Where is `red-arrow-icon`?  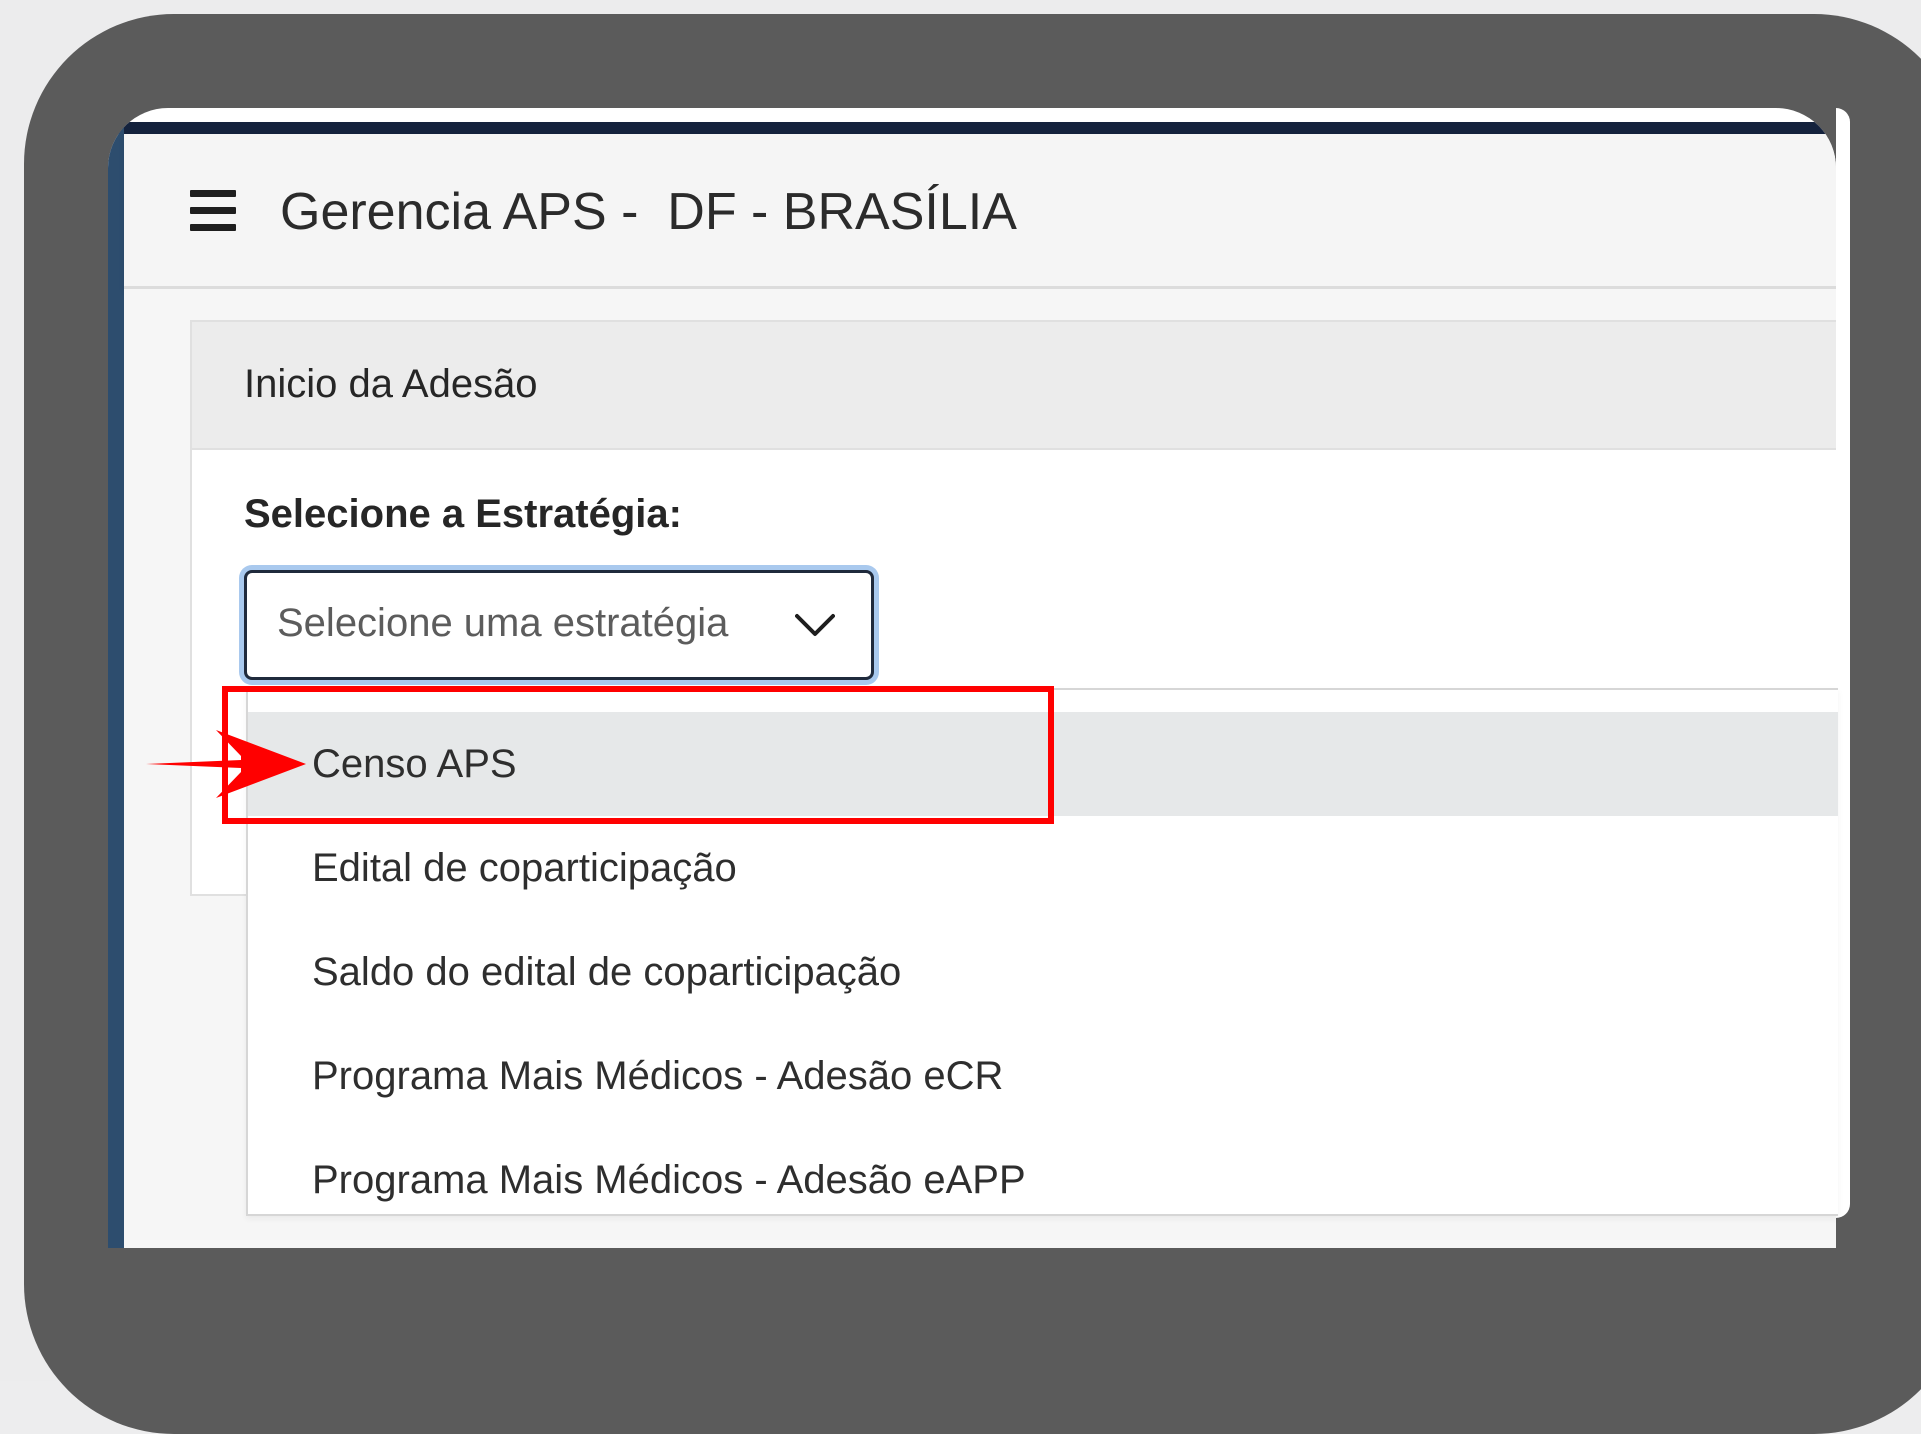
red-arrow-icon is located at coordinates (226, 764).